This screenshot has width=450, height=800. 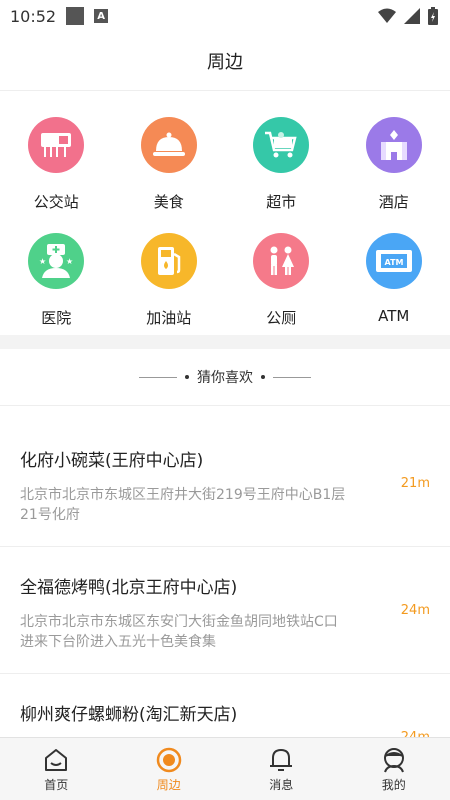 I want to click on category-label: ATM, so click(x=394, y=316).